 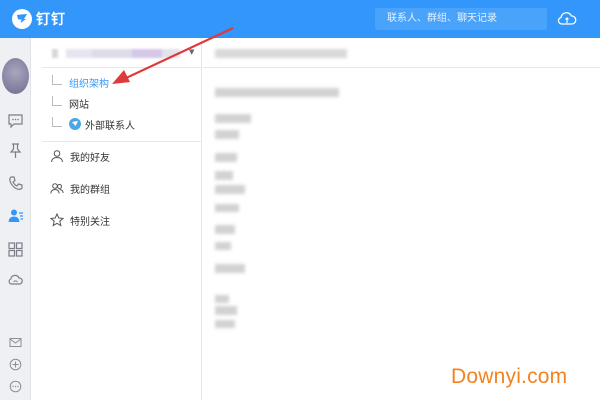 I want to click on watermark: Downyi.com, so click(x=509, y=376).